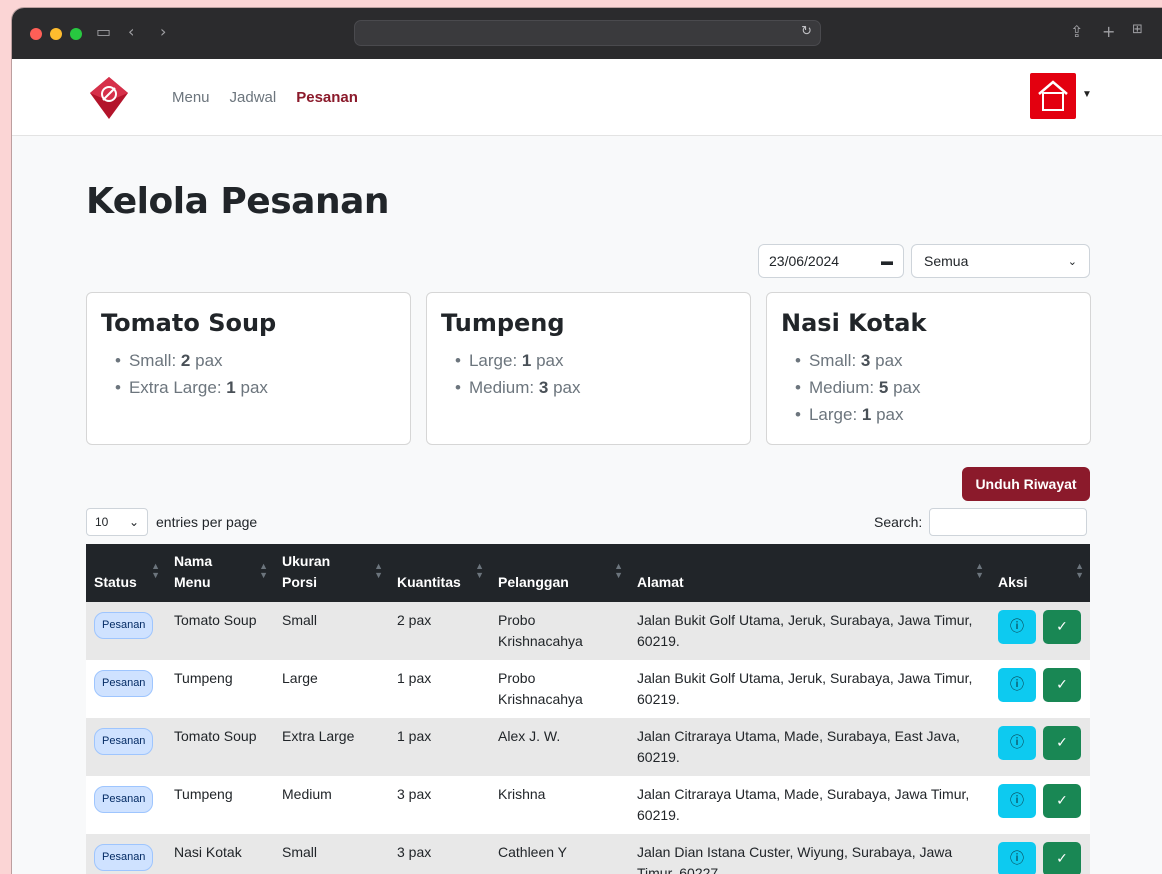 Image resolution: width=1162 pixels, height=874 pixels. What do you see at coordinates (238, 201) in the screenshot?
I see `page-title: Kelola Pesanan` at bounding box center [238, 201].